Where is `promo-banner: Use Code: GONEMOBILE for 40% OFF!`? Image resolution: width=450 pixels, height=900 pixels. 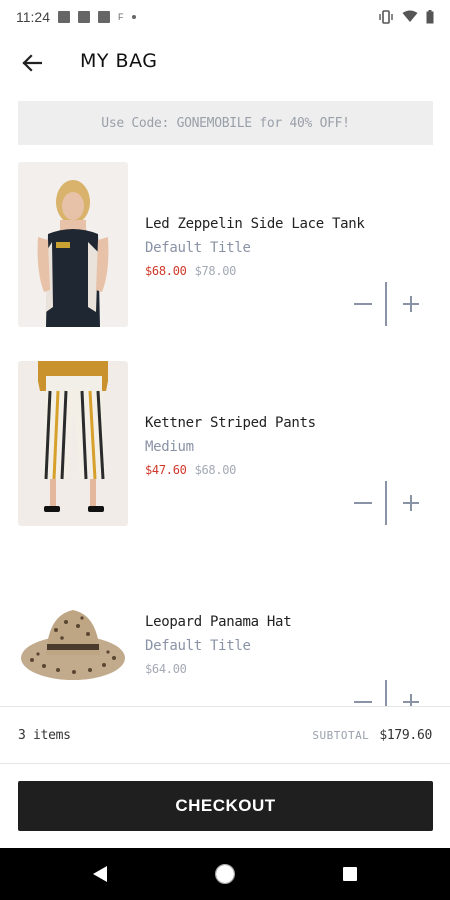 promo-banner: Use Code: GONEMOBILE for 40% OFF! is located at coordinates (225, 123).